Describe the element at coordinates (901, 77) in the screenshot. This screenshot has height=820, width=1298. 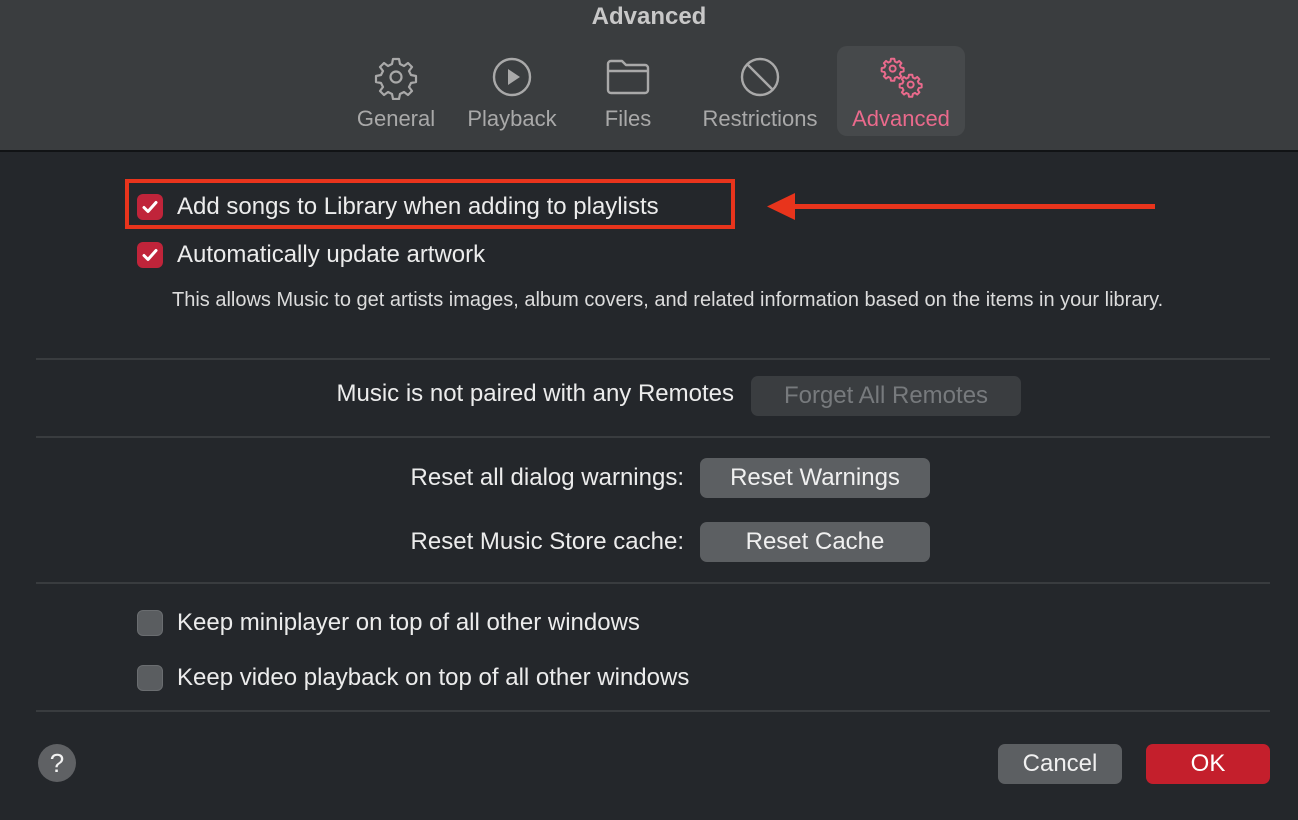
I see `gears-icon` at that location.